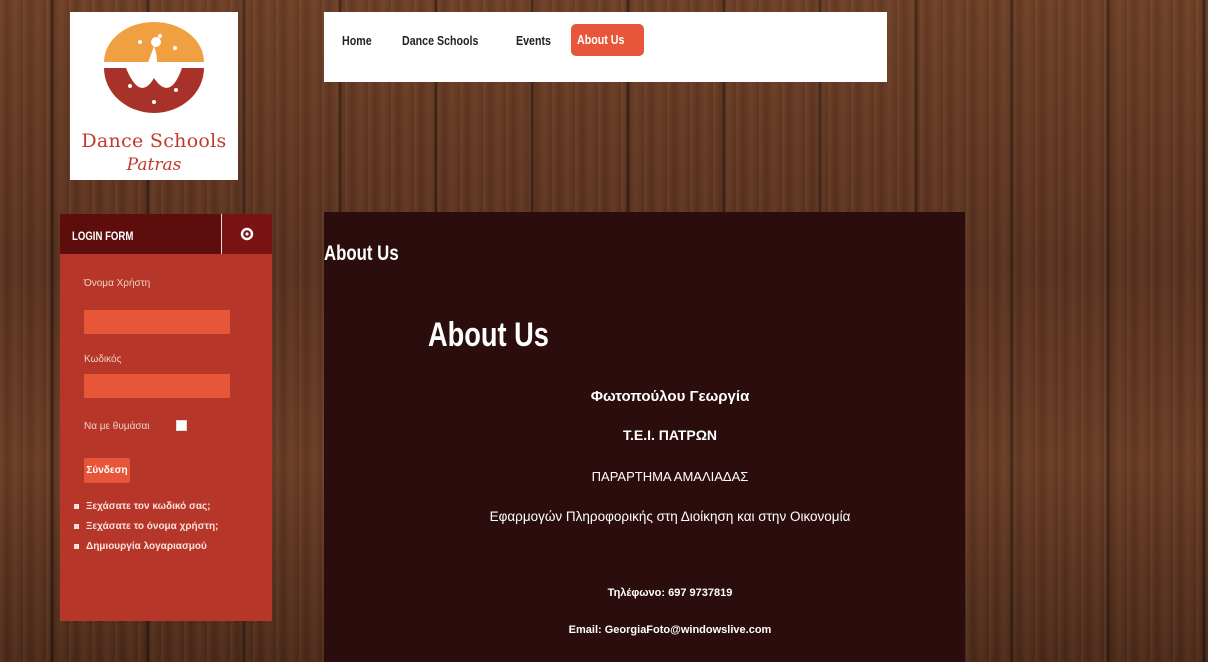  Describe the element at coordinates (117, 283) in the screenshot. I see `username-label: Όνομα Χρήστη` at that location.